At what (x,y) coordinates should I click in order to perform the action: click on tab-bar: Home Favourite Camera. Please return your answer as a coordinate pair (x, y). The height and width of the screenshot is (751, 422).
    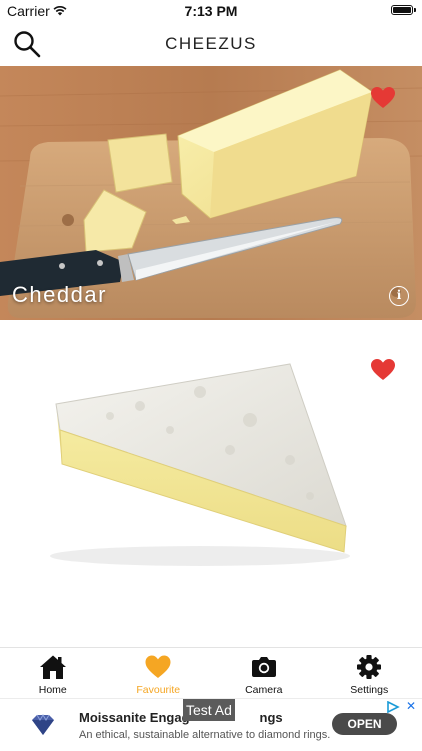
    Looking at the image, I should click on (211, 673).